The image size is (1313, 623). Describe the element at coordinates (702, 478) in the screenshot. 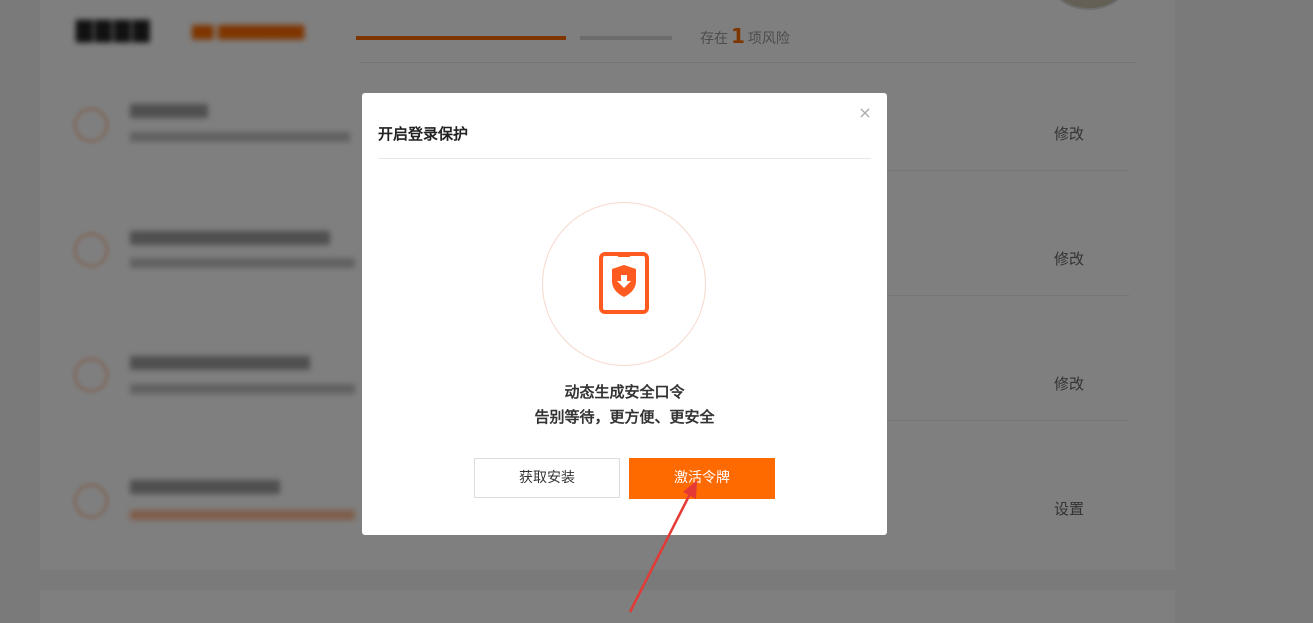

I see `activate-token-button: 激活令牌` at that location.